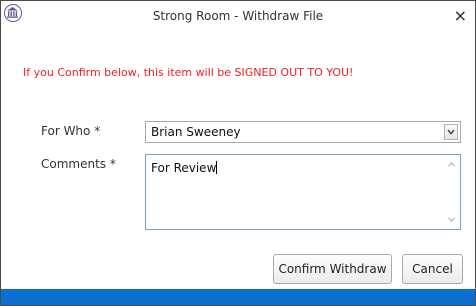 The height and width of the screenshot is (306, 476). I want to click on dropdown-arrow-button, so click(451, 132).